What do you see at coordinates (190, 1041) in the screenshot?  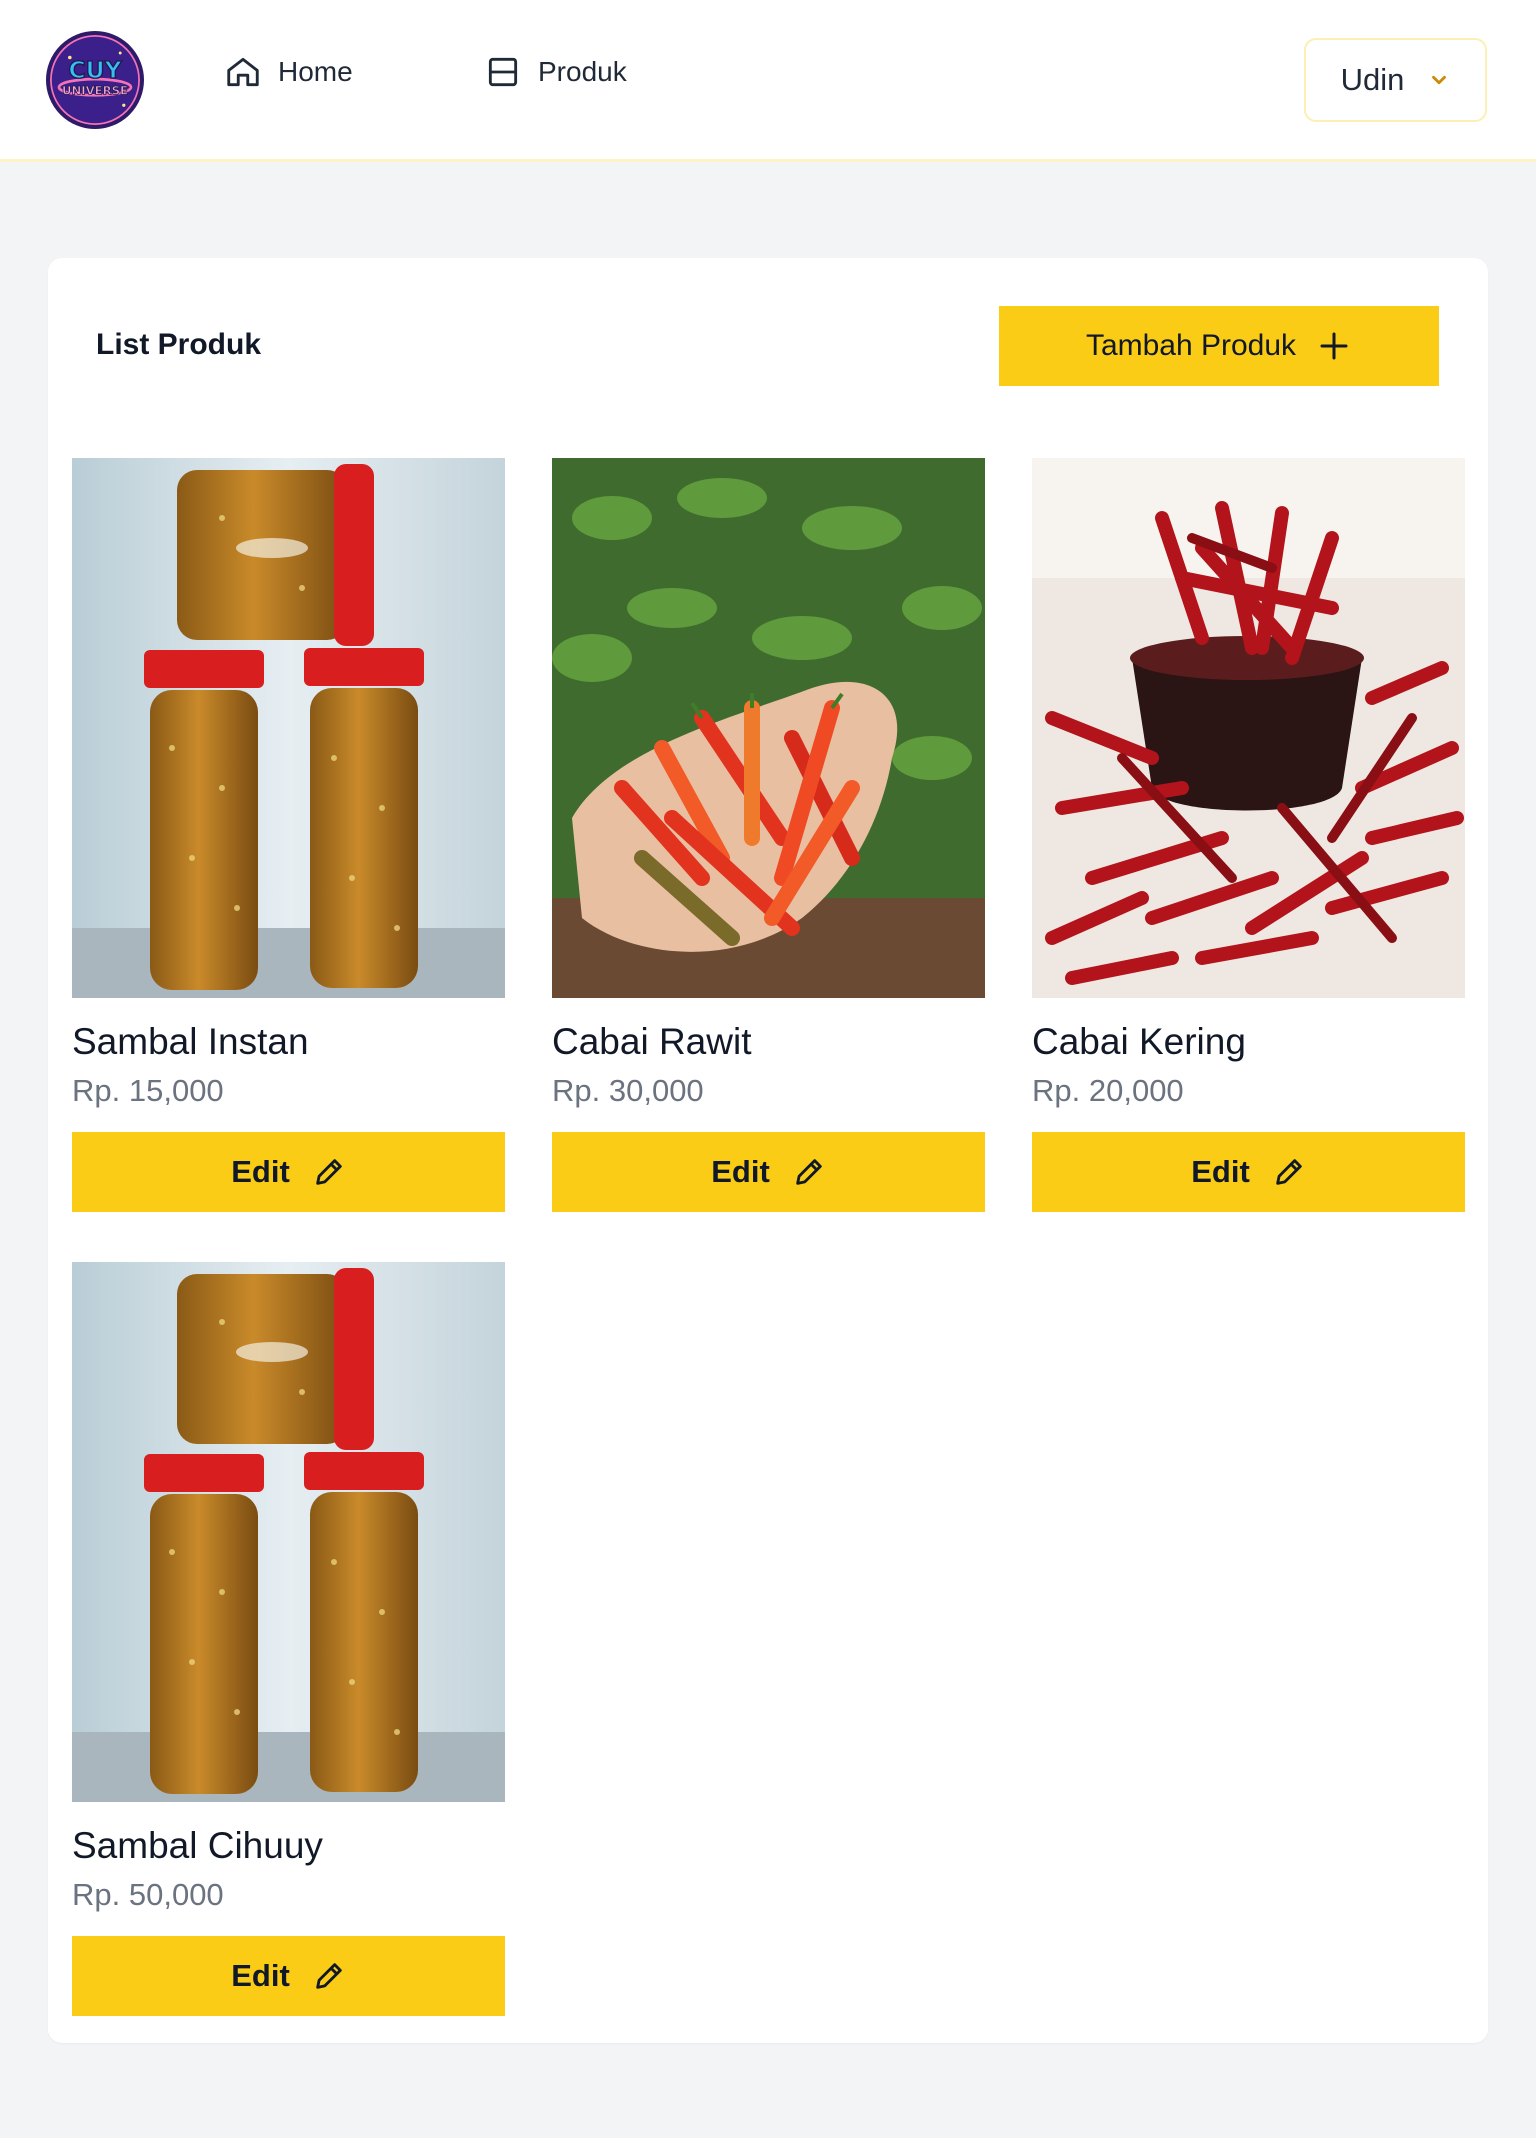 I see `product-name: Sambal Instan` at bounding box center [190, 1041].